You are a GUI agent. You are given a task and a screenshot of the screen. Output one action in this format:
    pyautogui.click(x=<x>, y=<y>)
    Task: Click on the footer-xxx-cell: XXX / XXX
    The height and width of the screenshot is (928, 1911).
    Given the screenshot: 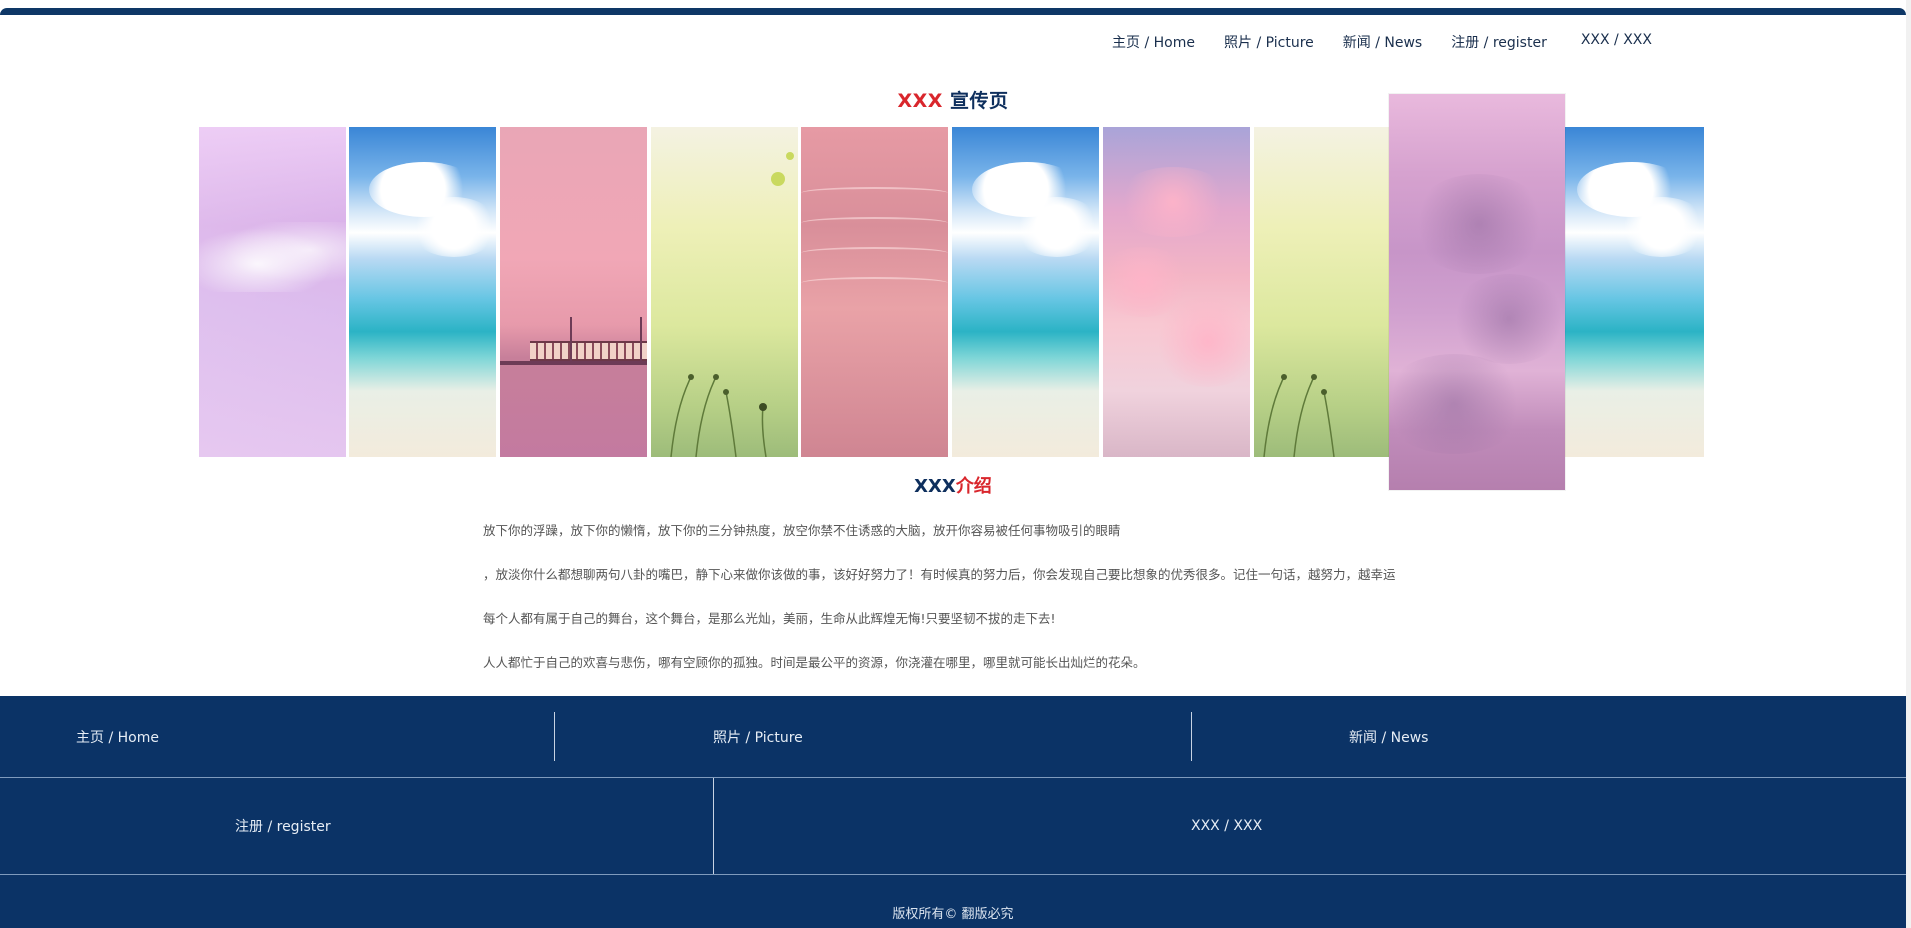 What is the action you would take?
    pyautogui.click(x=1226, y=826)
    